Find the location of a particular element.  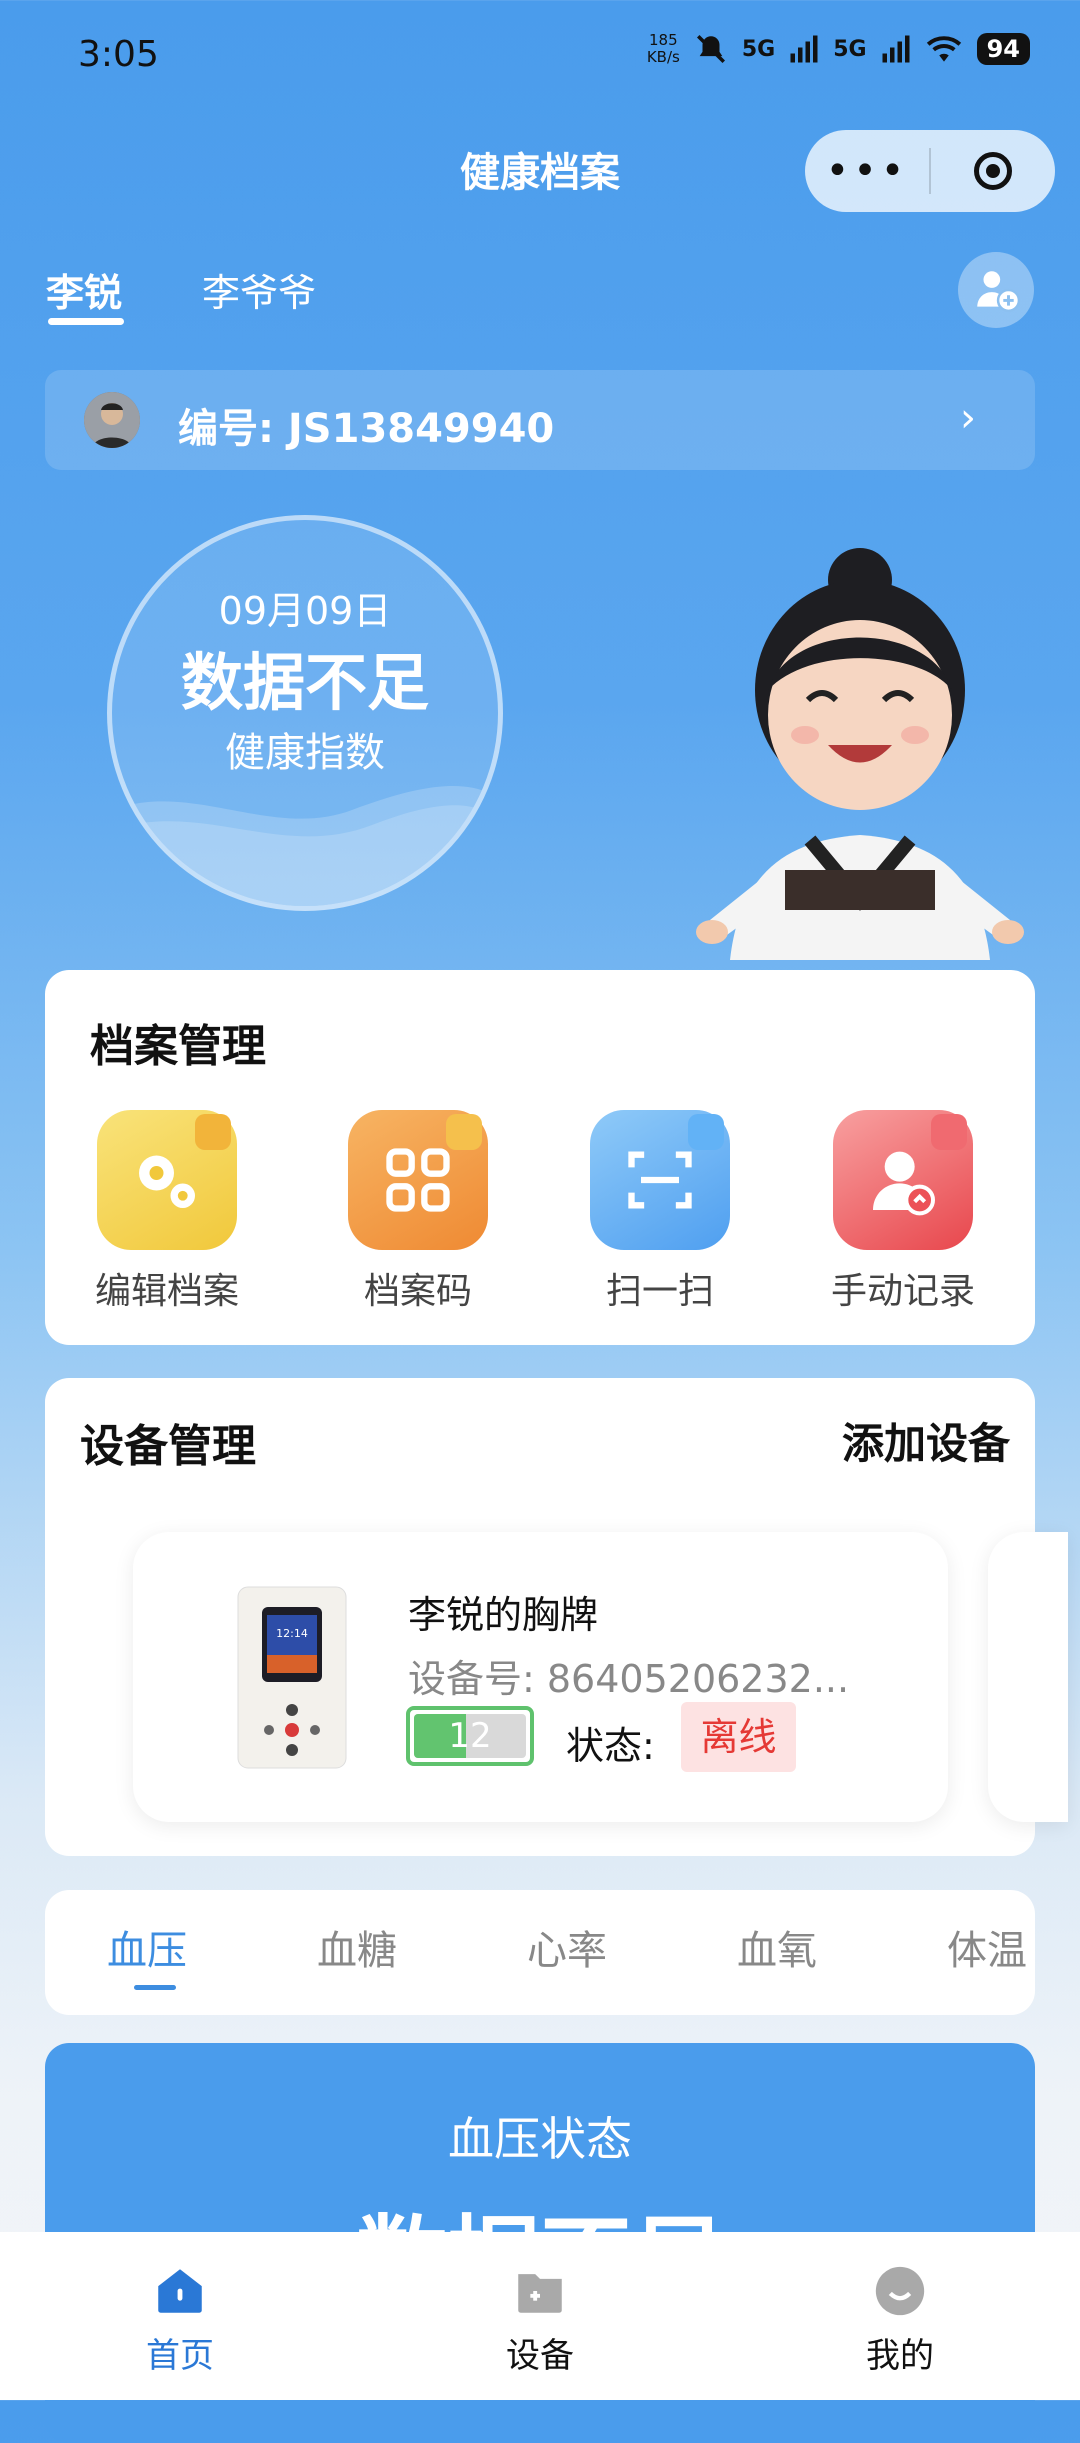

mascot-illustration is located at coordinates (860, 754).